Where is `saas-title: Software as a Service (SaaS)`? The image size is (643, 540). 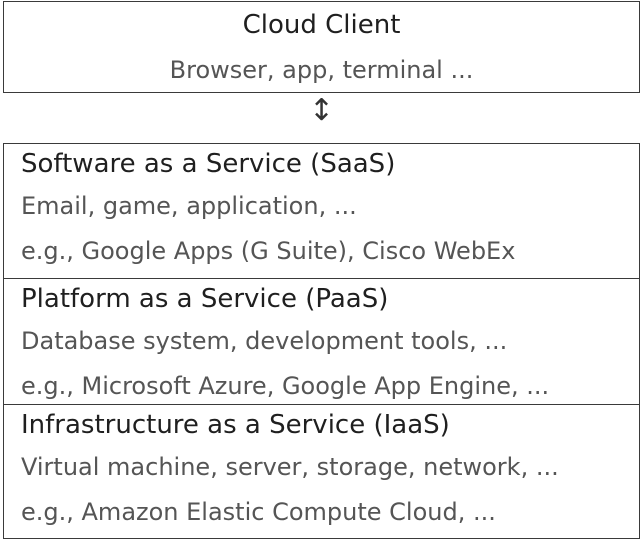 saas-title: Software as a Service (SaaS) is located at coordinates (208, 164).